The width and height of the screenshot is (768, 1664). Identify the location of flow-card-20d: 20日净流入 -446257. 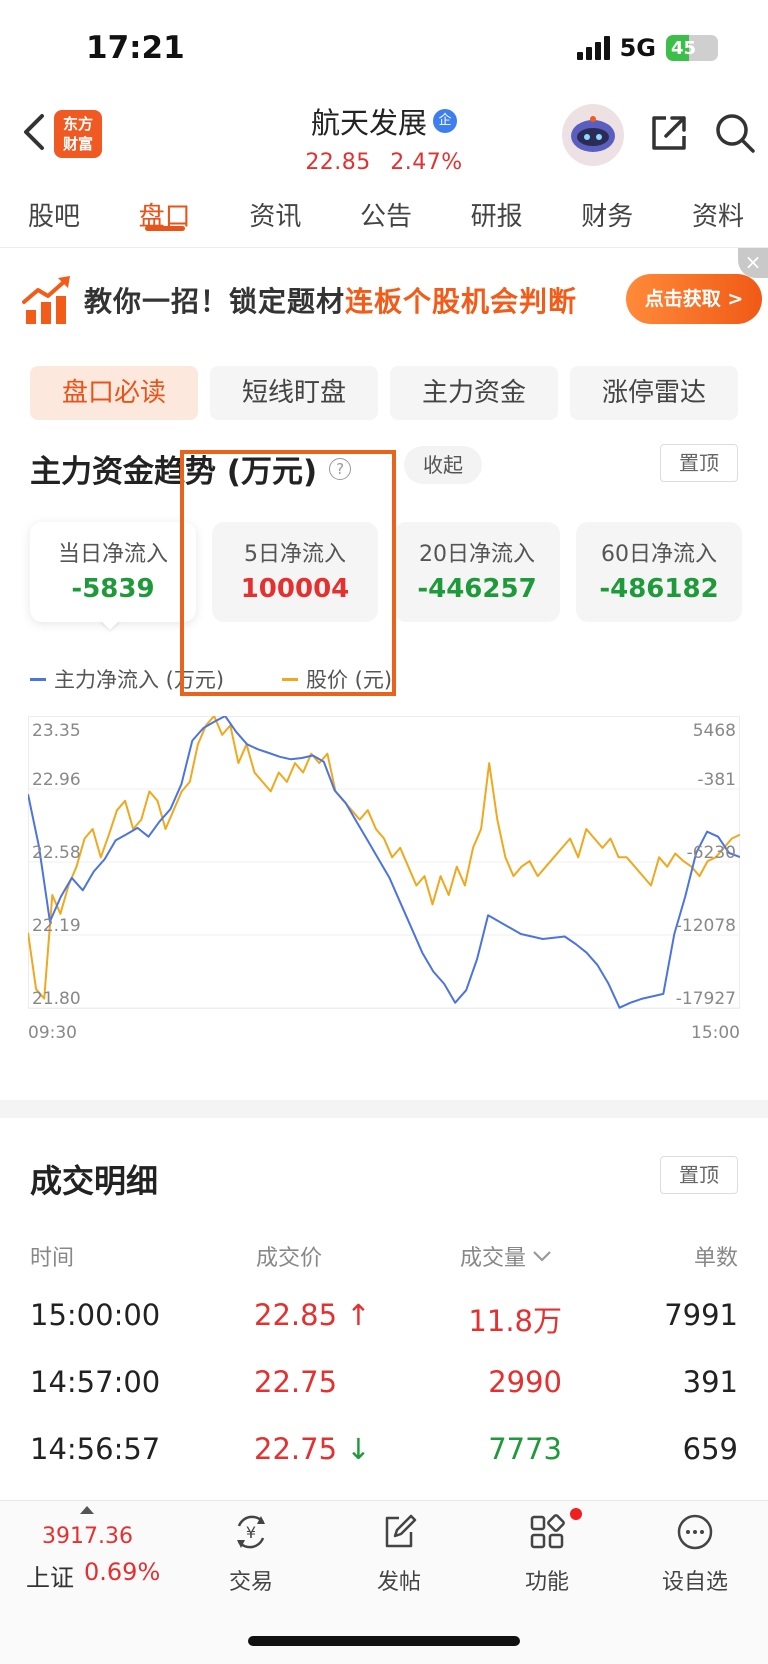
(477, 572).